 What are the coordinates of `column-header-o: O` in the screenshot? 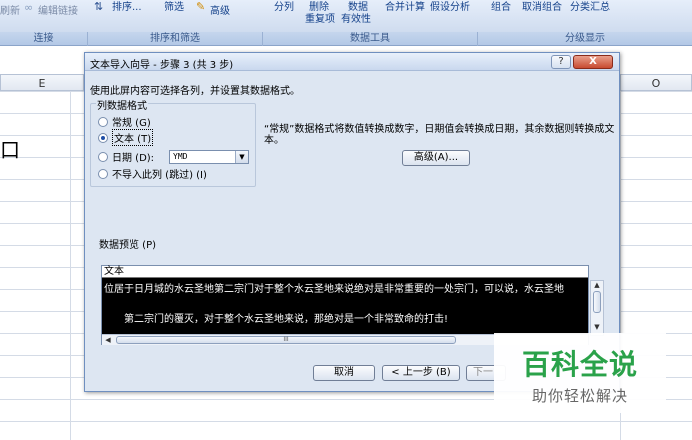 It's located at (656, 82).